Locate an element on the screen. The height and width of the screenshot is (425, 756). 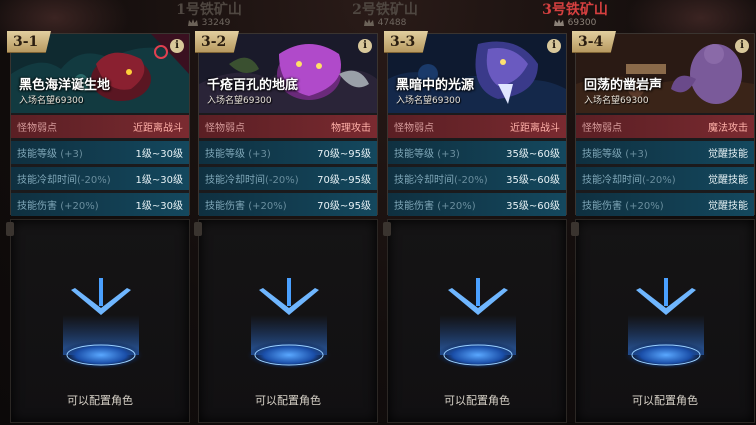
stage-badge: 3-2 is located at coordinates (217, 42).